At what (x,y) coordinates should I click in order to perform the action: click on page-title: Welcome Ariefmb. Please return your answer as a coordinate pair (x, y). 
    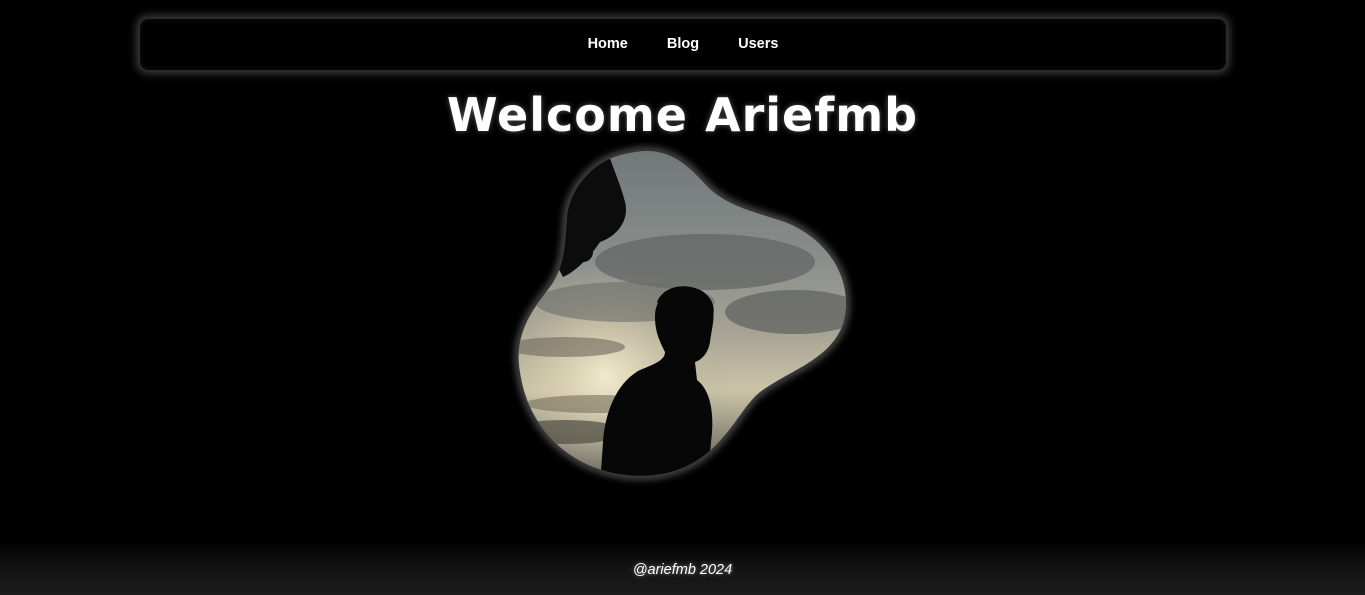
    Looking at the image, I should click on (682, 115).